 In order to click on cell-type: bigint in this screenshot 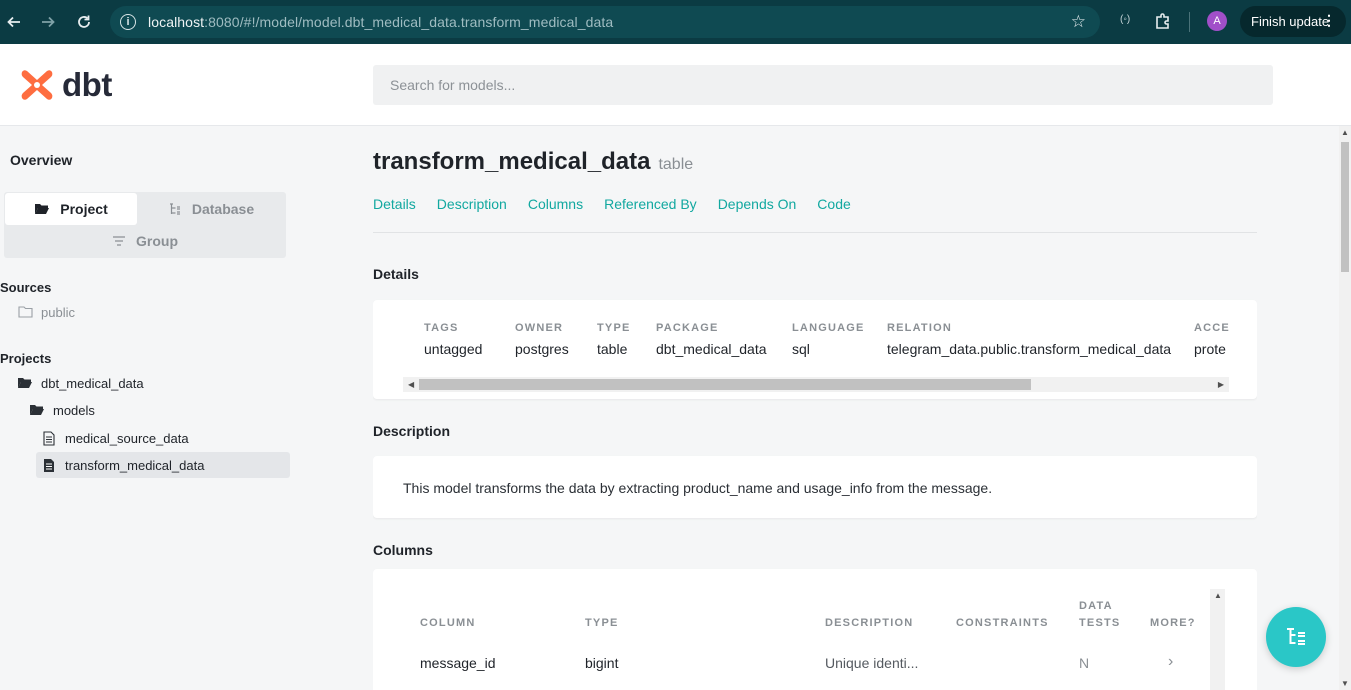, I will do `click(602, 663)`.